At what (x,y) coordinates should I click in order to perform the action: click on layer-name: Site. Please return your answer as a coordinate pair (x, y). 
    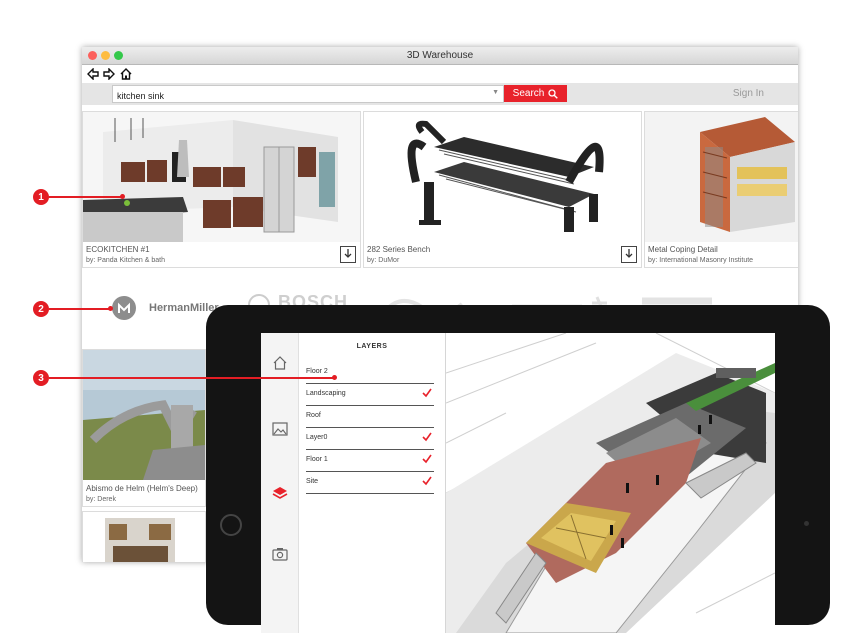
    Looking at the image, I should click on (312, 481).